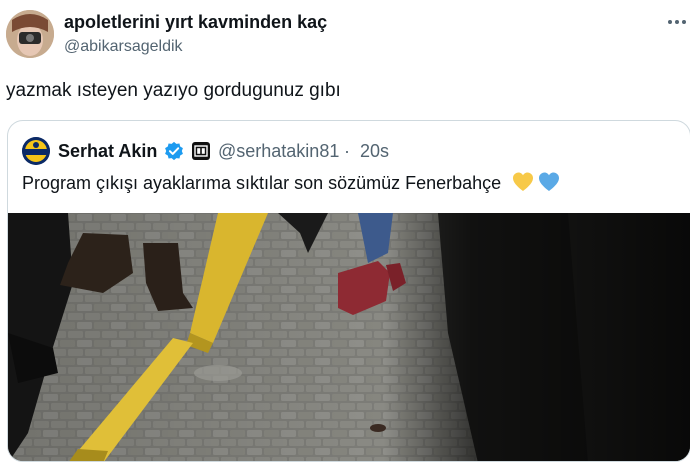 The height and width of the screenshot is (462, 690). What do you see at coordinates (107, 151) in the screenshot?
I see `quoted-display-name: Serhat Akin` at bounding box center [107, 151].